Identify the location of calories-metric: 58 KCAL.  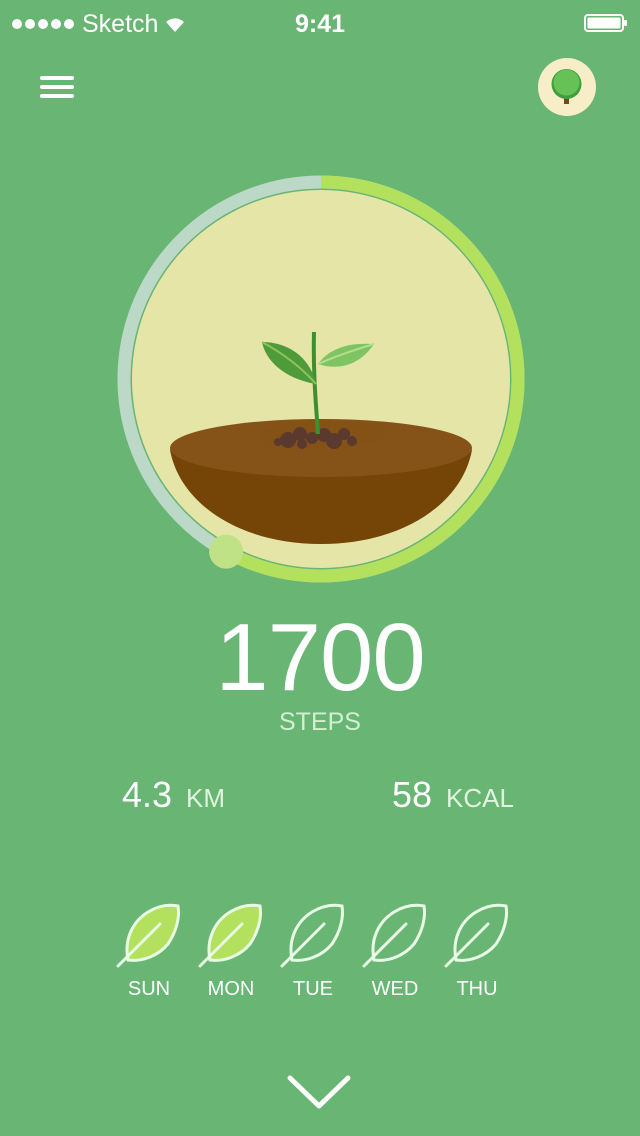
(453, 799).